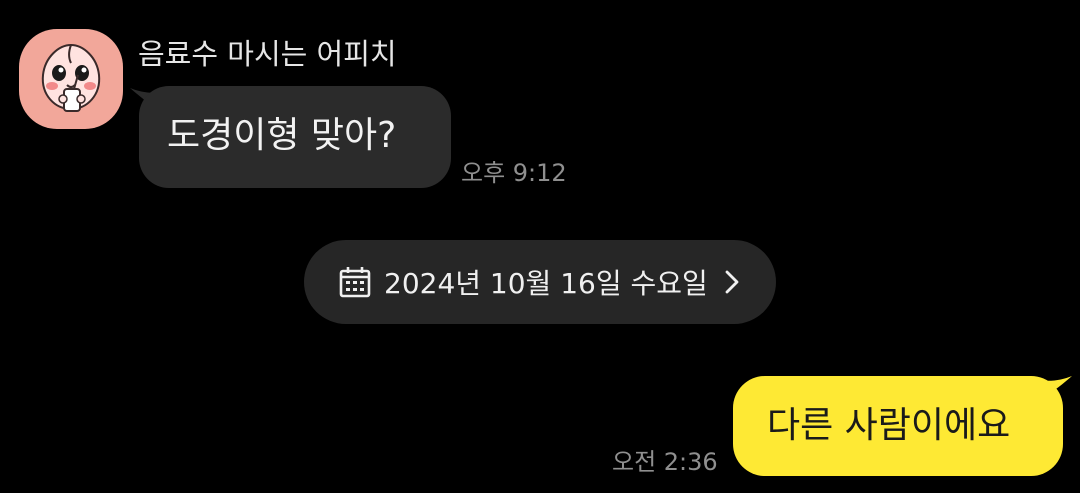 The image size is (1080, 493). Describe the element at coordinates (732, 282) in the screenshot. I see `chevron-right-icon` at that location.